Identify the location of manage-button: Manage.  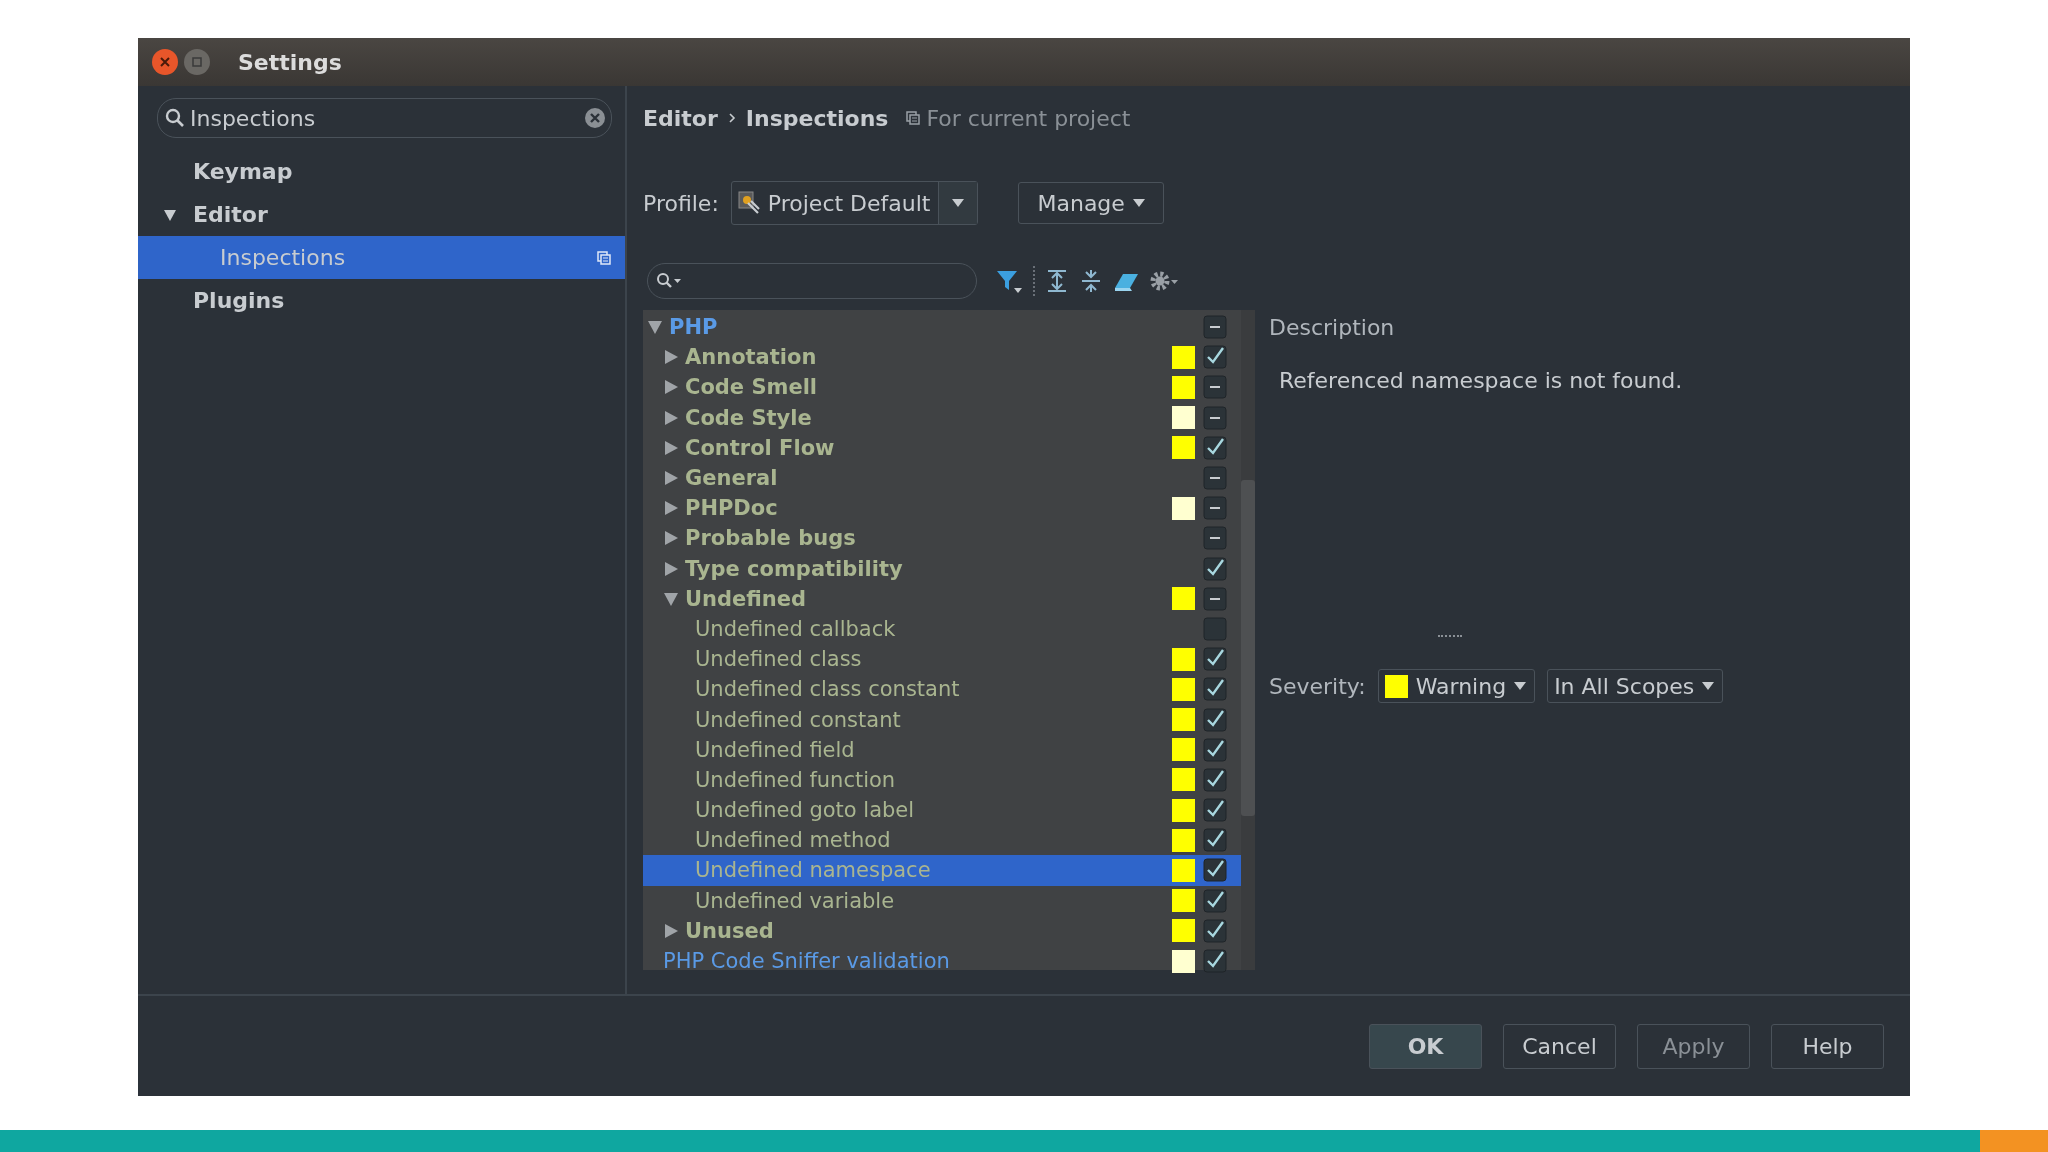
(1091, 203).